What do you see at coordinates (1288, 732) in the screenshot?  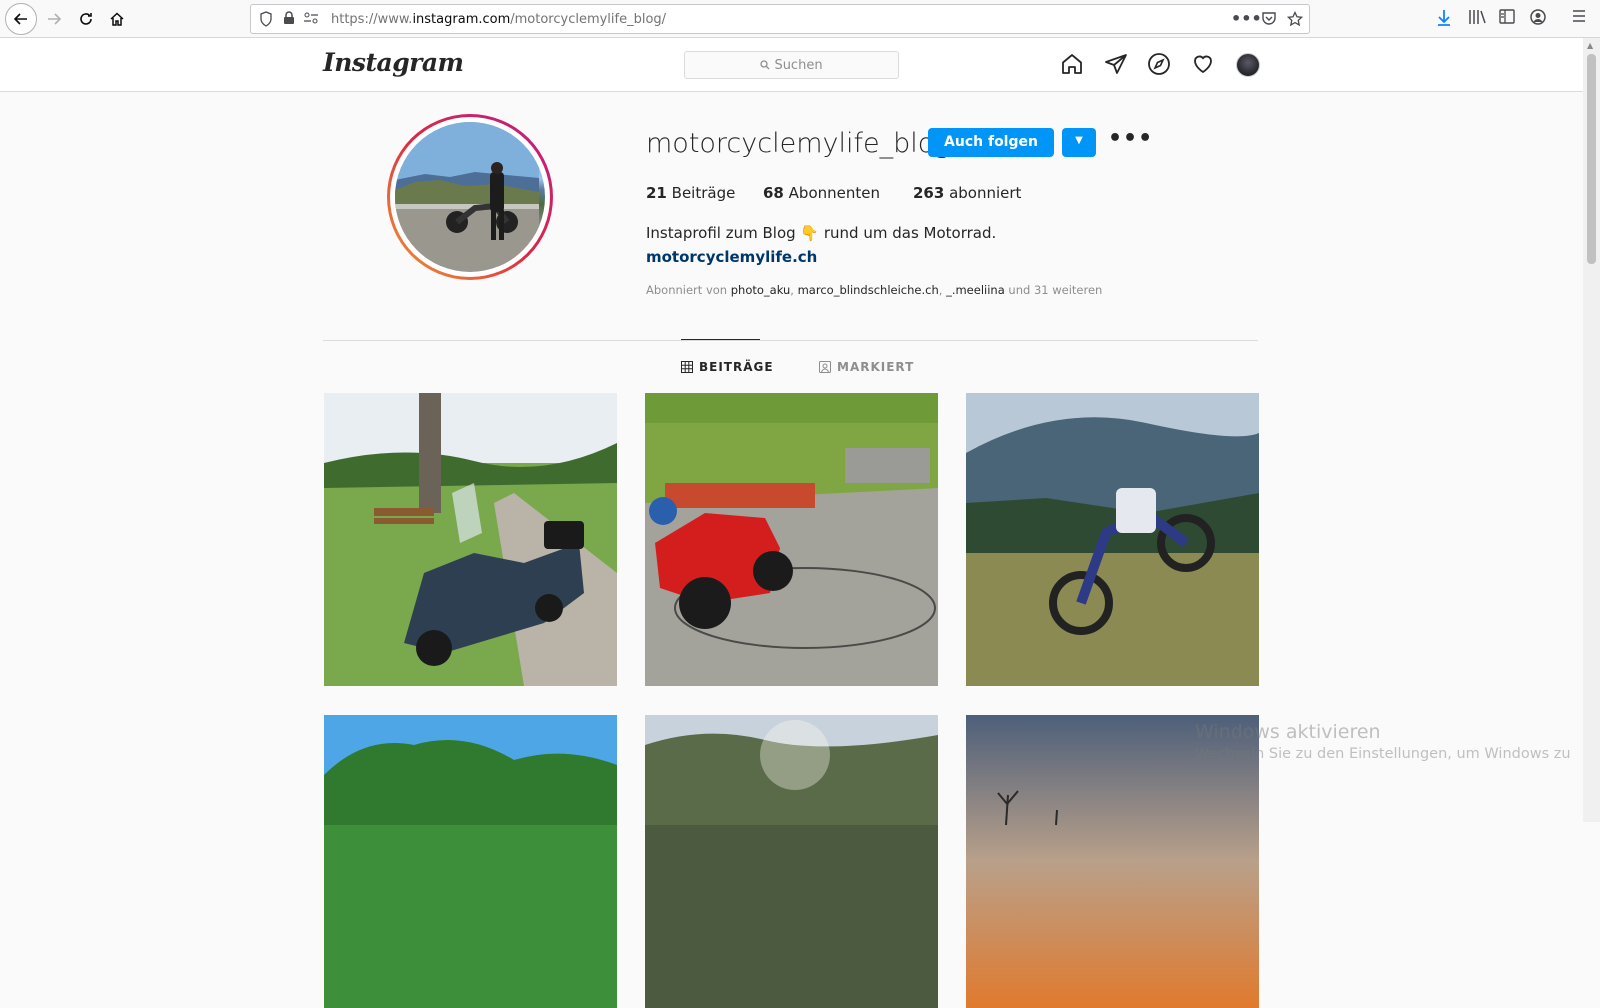 I see `windows-activation-title: Windows aktivieren` at bounding box center [1288, 732].